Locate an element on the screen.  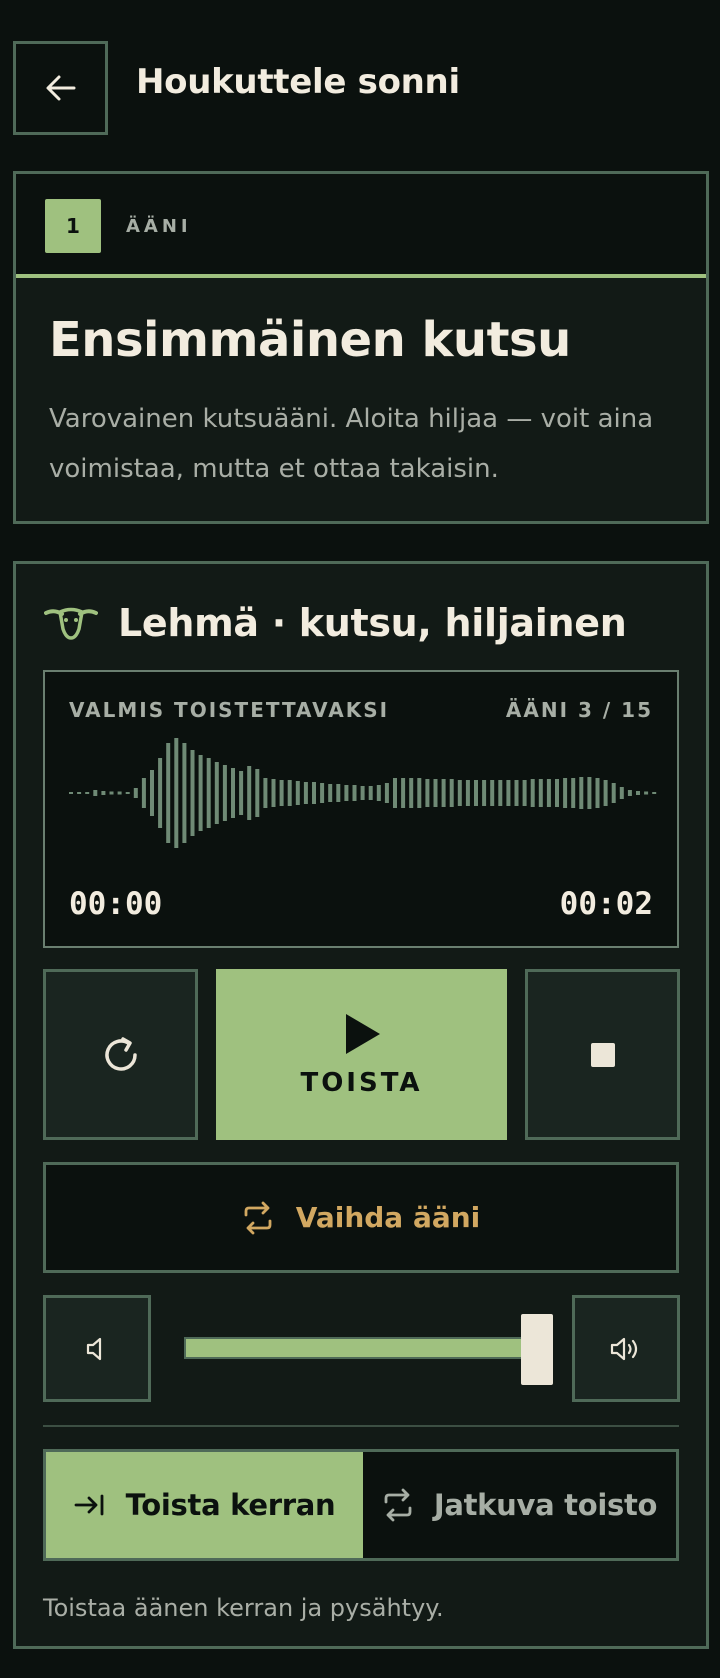
play-button-label: TOISTA is located at coordinates (361, 1082).